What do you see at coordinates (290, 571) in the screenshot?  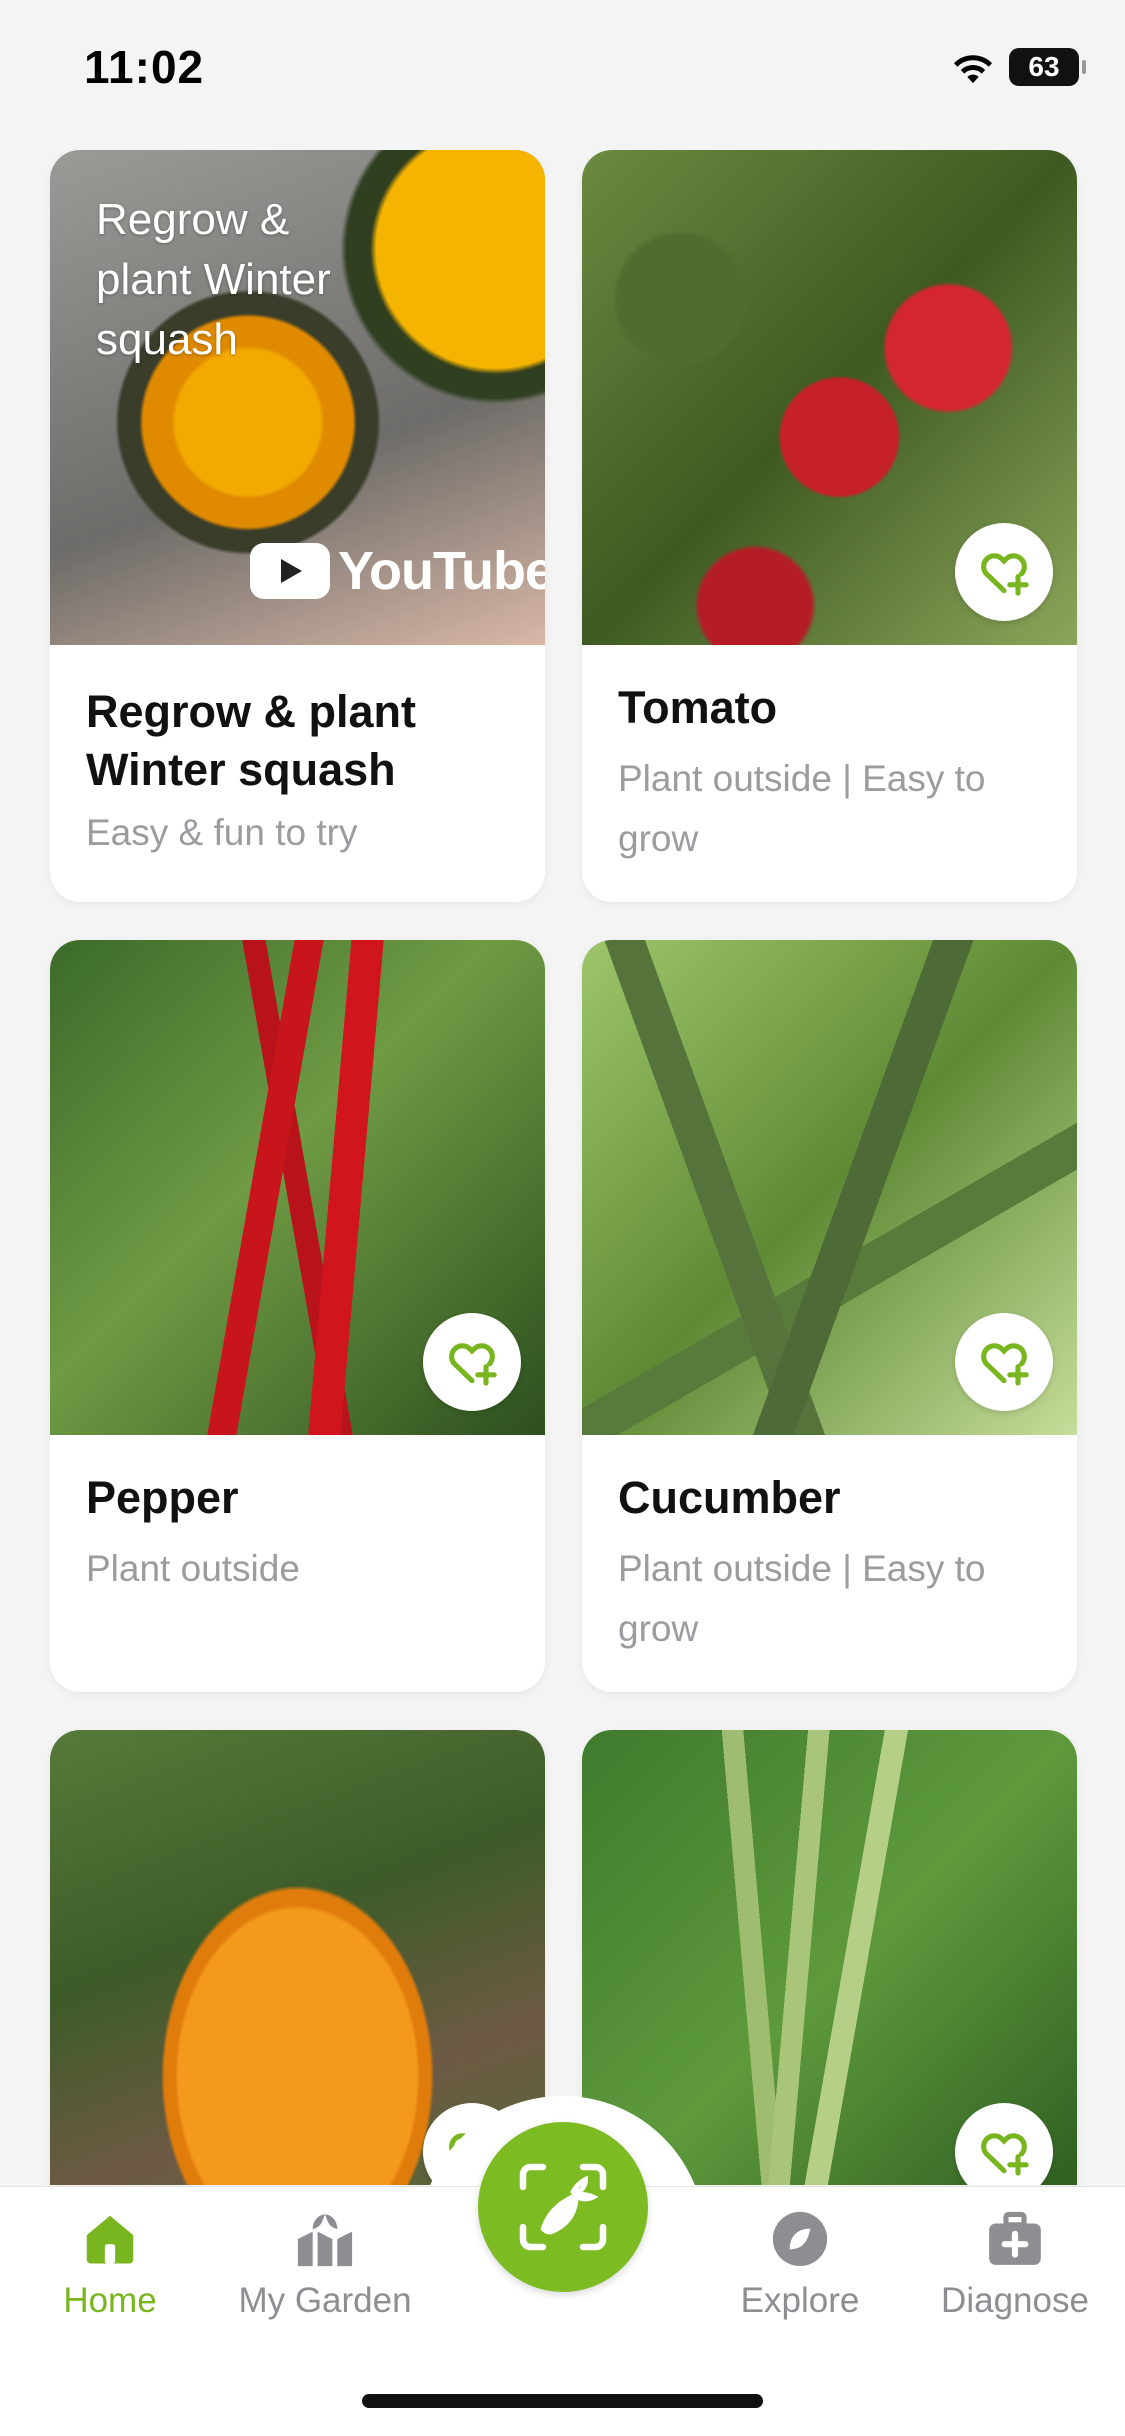 I see `play-icon` at bounding box center [290, 571].